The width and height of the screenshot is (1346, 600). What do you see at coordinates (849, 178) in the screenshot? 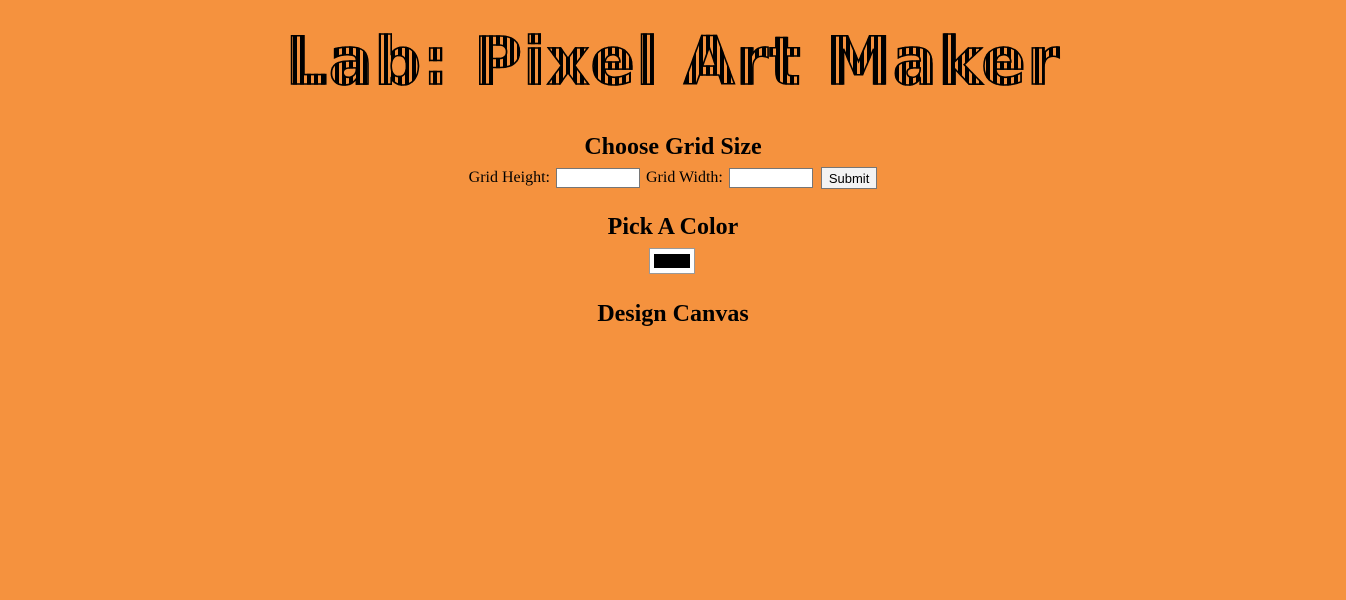
I see `submit-button: Submit` at bounding box center [849, 178].